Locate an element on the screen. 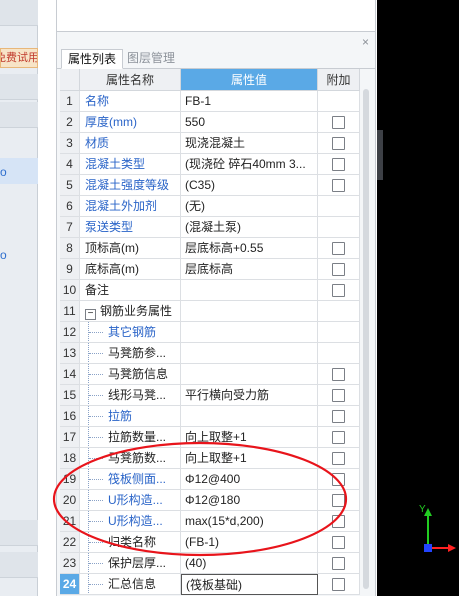 The image size is (459, 596). axis-gizmo: Y is located at coordinates (437, 528).